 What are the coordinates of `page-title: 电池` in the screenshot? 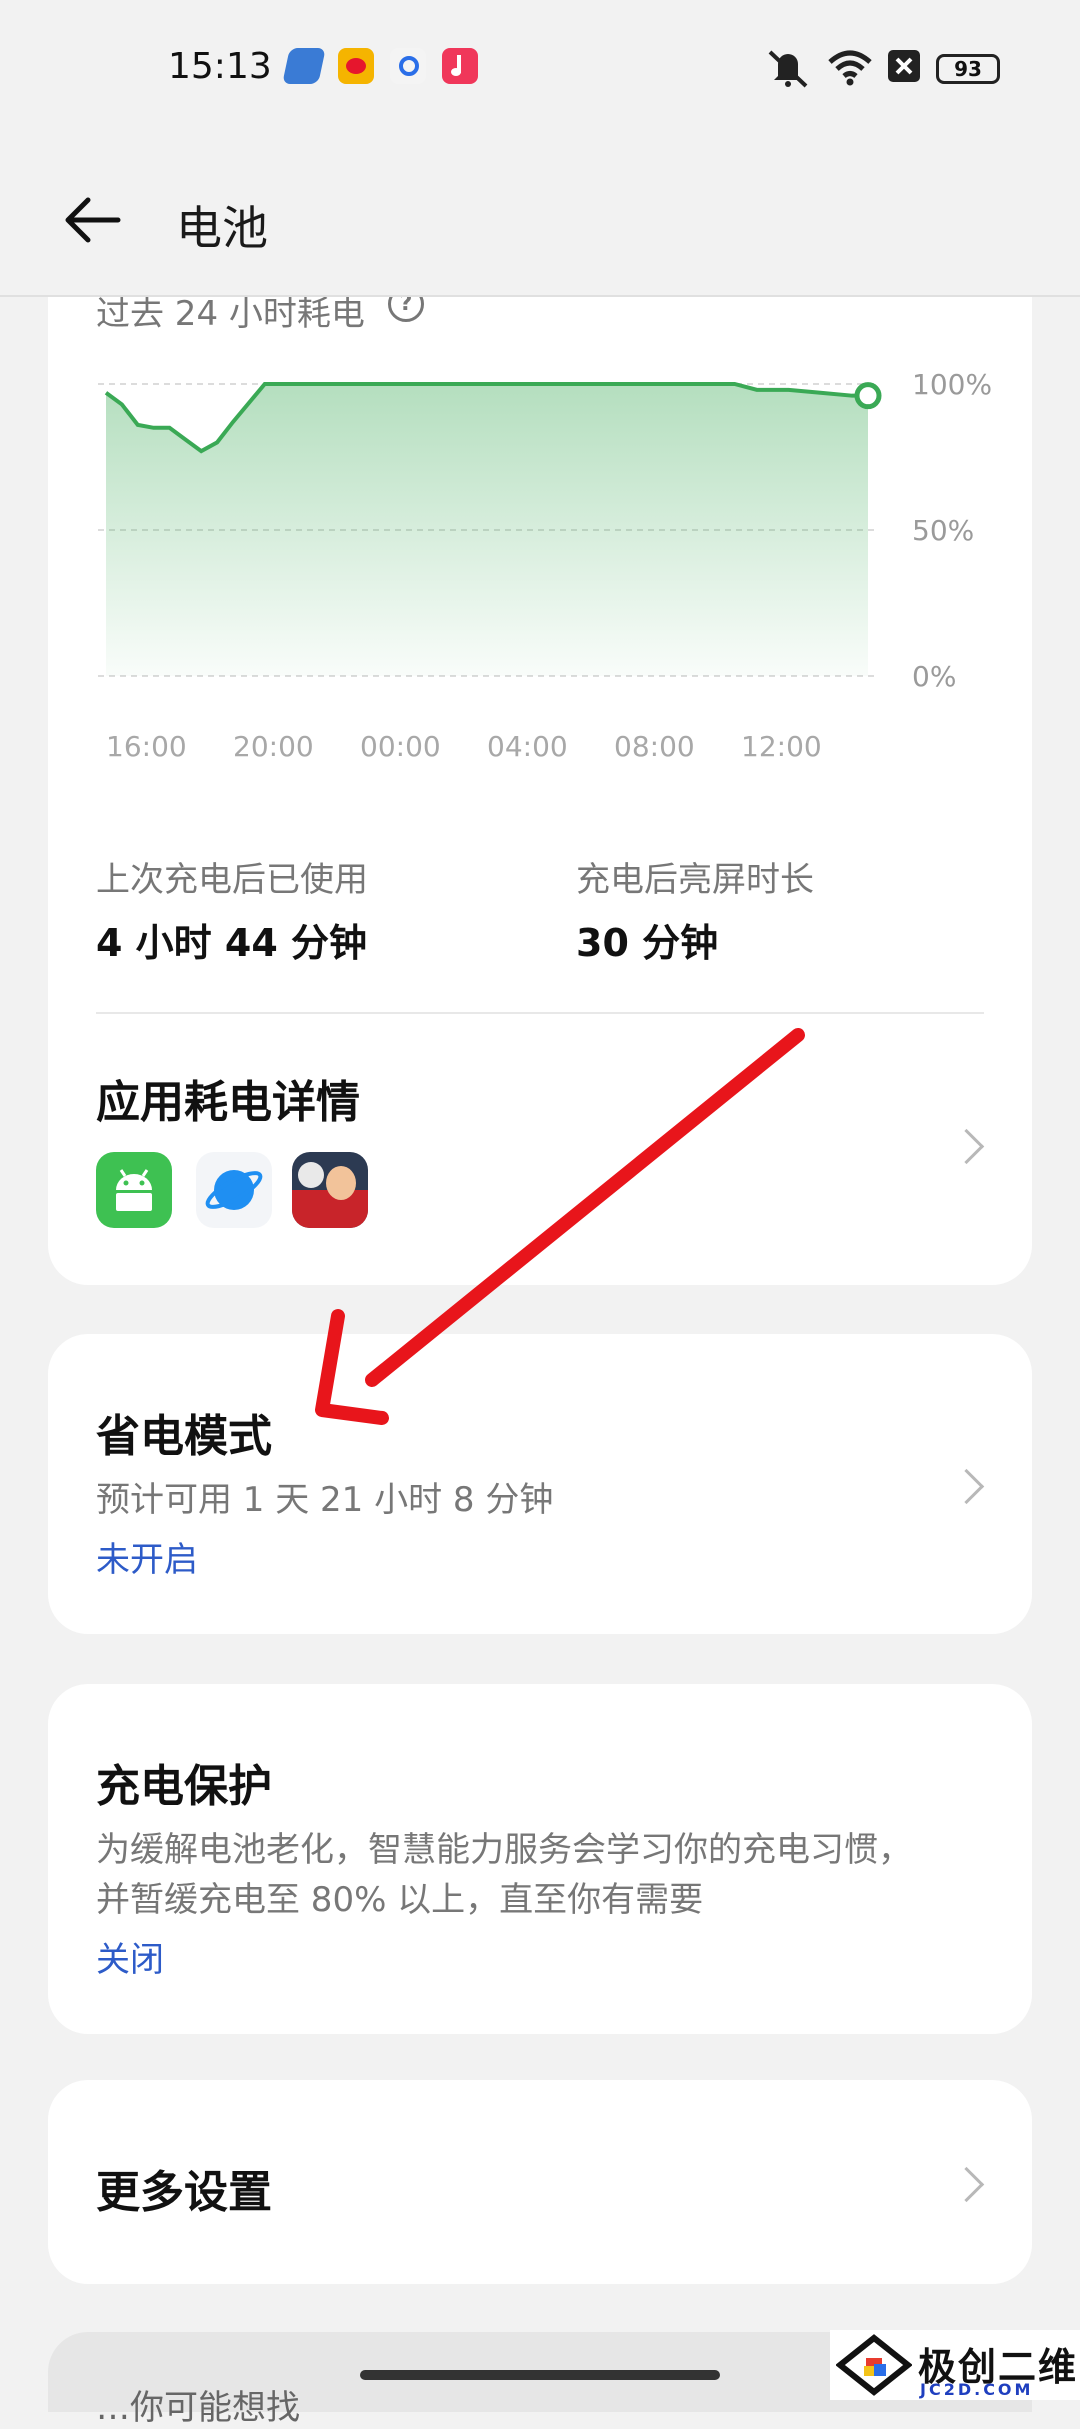 It's located at (222, 228).